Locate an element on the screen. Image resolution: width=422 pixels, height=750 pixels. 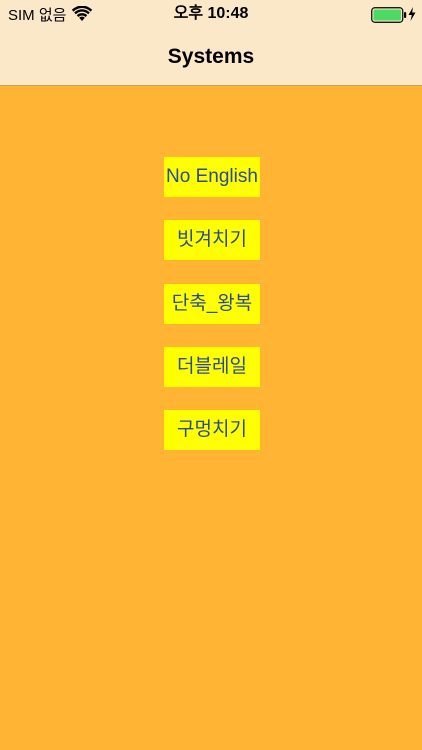
navigation-bar: Systems is located at coordinates (211, 57).